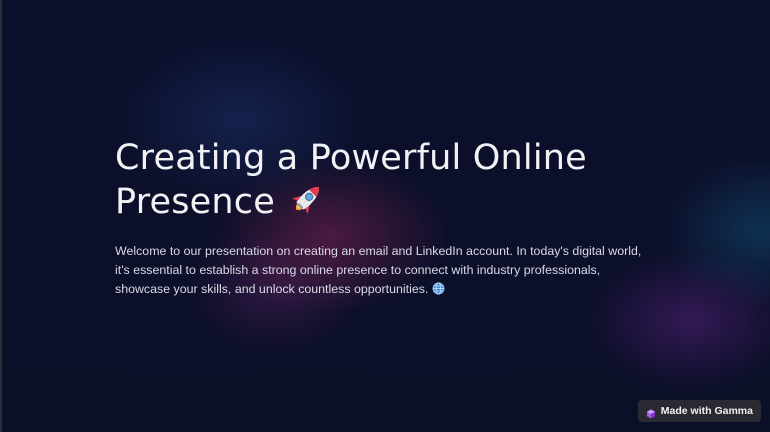  I want to click on slide-title-text: Creating a Powerful Online Presence, so click(351, 180).